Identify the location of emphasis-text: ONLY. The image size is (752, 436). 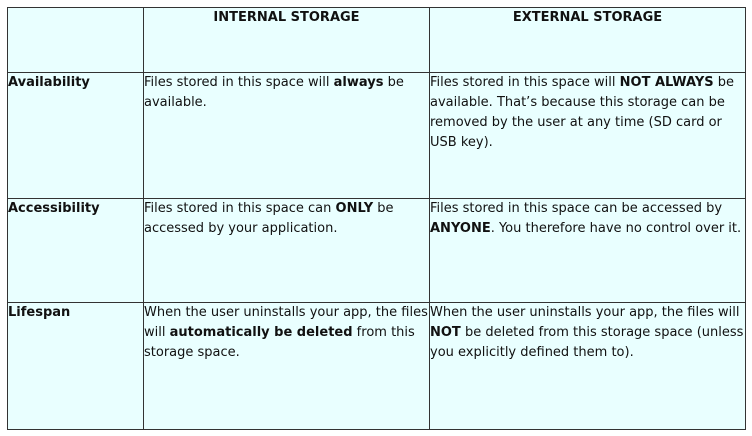
(354, 208).